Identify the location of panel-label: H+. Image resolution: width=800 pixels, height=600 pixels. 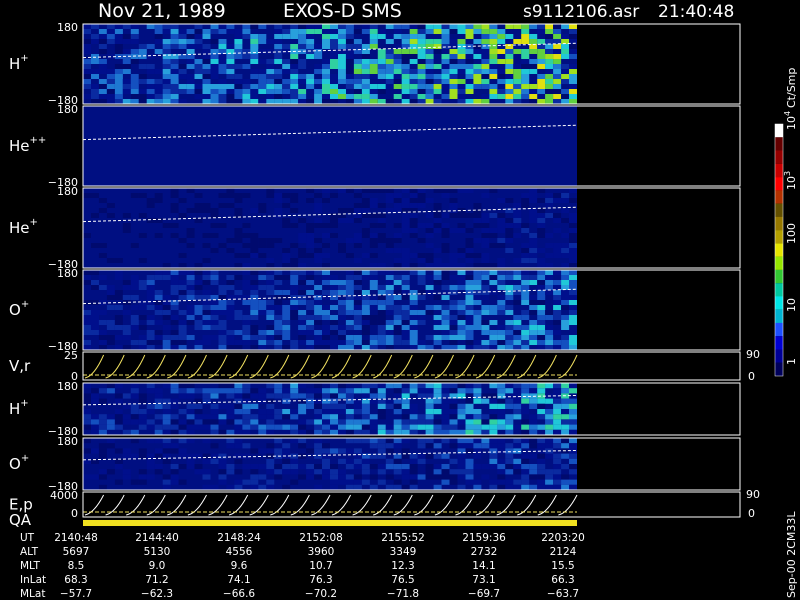
(19, 63).